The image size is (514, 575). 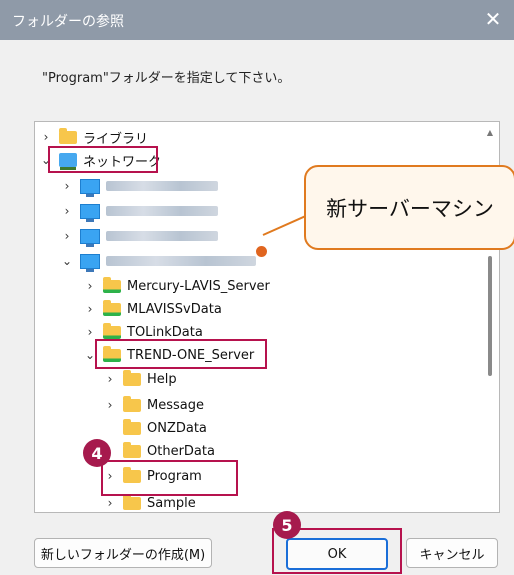 I want to click on tree-item-label: TOLinkData, so click(x=165, y=332).